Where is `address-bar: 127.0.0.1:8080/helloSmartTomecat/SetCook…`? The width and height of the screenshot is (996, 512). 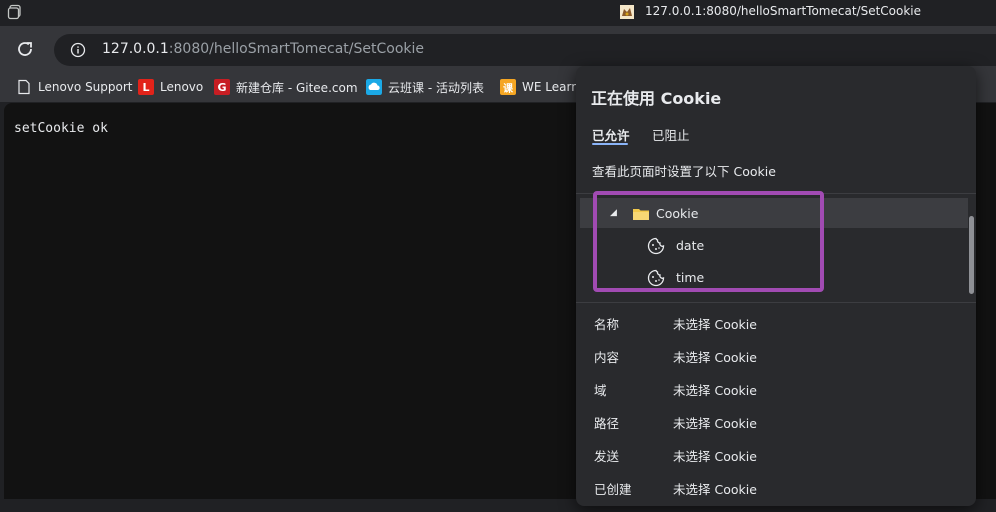 address-bar: 127.0.0.1:8080/helloSmartTomecat/SetCook… is located at coordinates (525, 50).